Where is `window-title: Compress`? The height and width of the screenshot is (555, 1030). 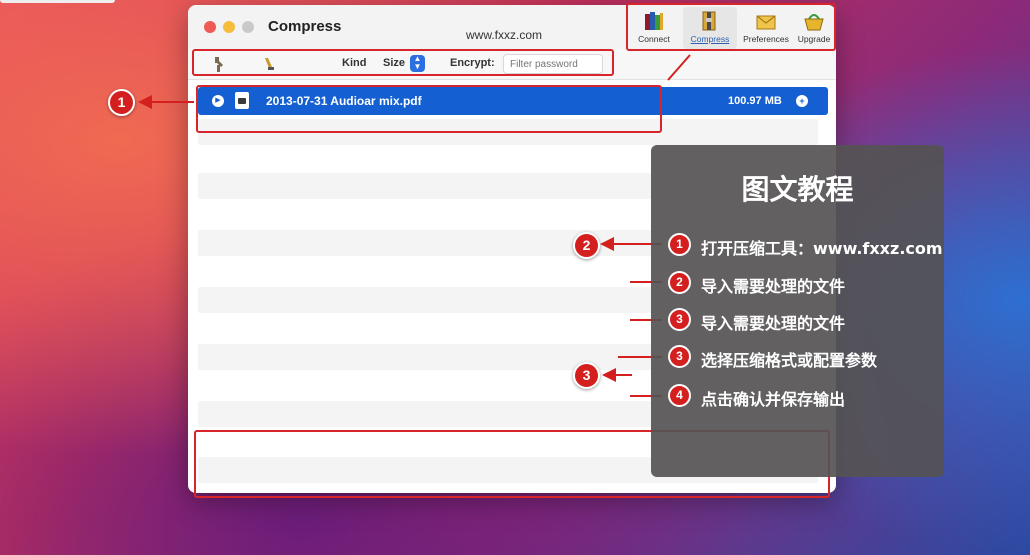 window-title: Compress is located at coordinates (305, 26).